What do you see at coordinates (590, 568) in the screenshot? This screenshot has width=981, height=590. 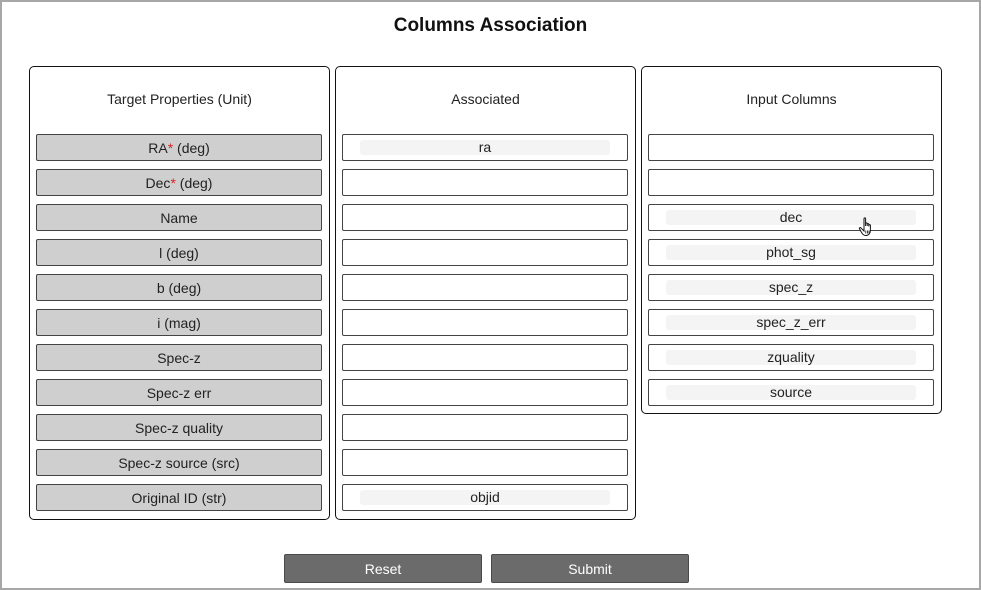 I see `submit-button: Submit` at bounding box center [590, 568].